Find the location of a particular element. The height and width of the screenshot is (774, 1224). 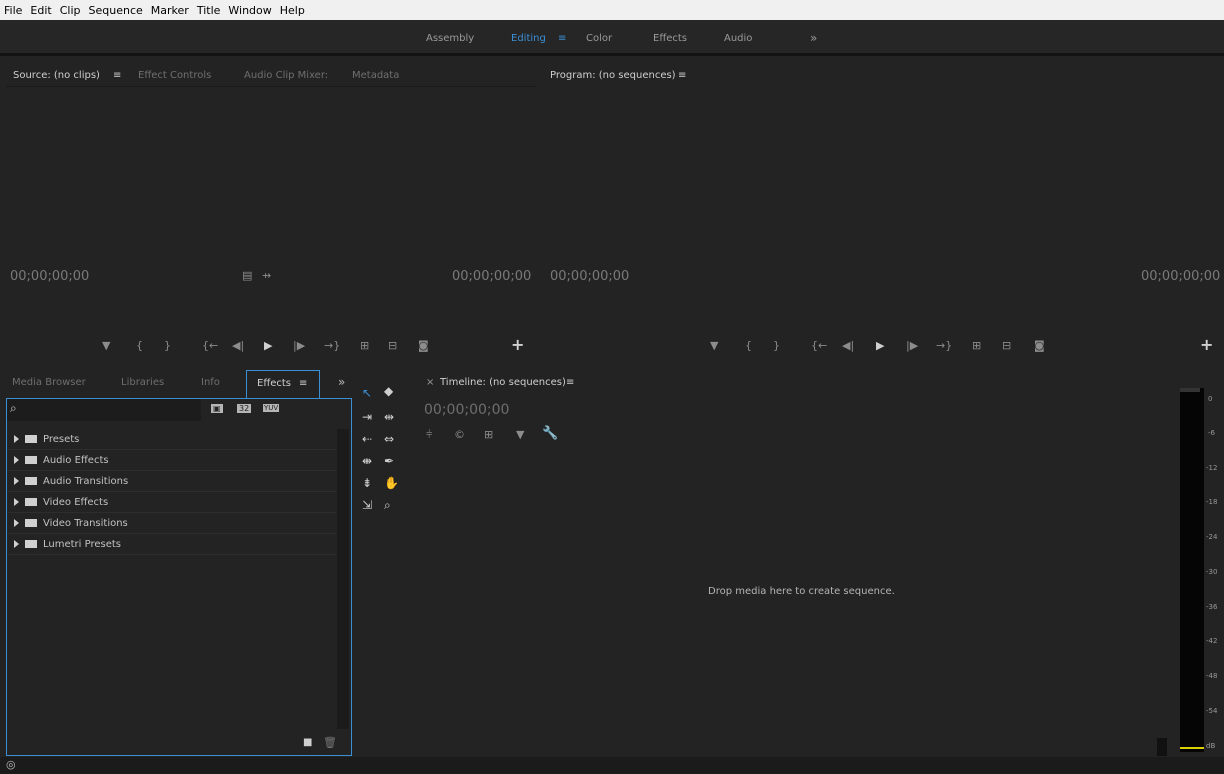

lift-icon: ⊞ is located at coordinates (976, 345).